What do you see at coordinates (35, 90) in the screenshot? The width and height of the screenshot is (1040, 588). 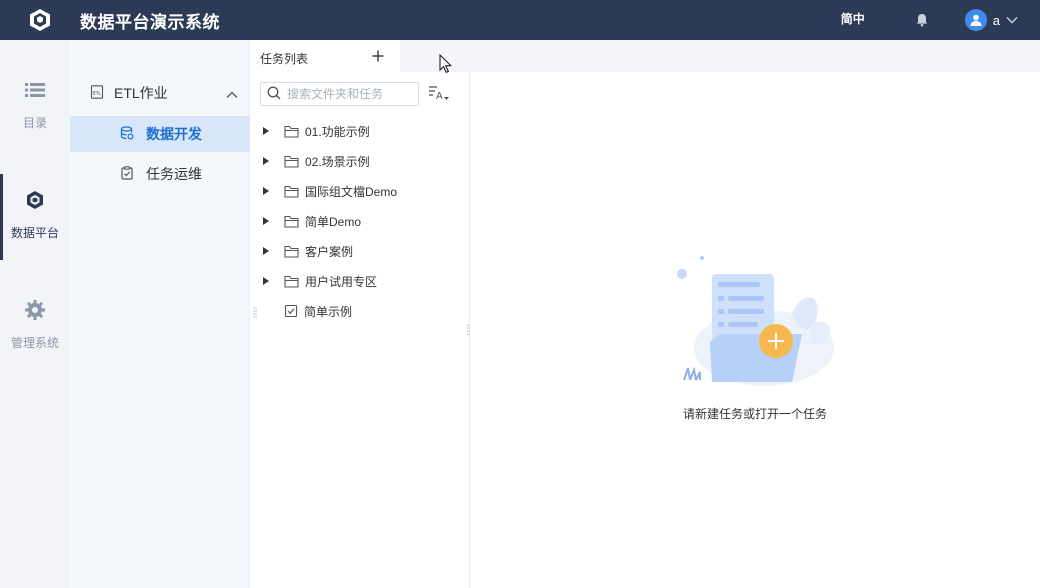 I see `list-icon` at bounding box center [35, 90].